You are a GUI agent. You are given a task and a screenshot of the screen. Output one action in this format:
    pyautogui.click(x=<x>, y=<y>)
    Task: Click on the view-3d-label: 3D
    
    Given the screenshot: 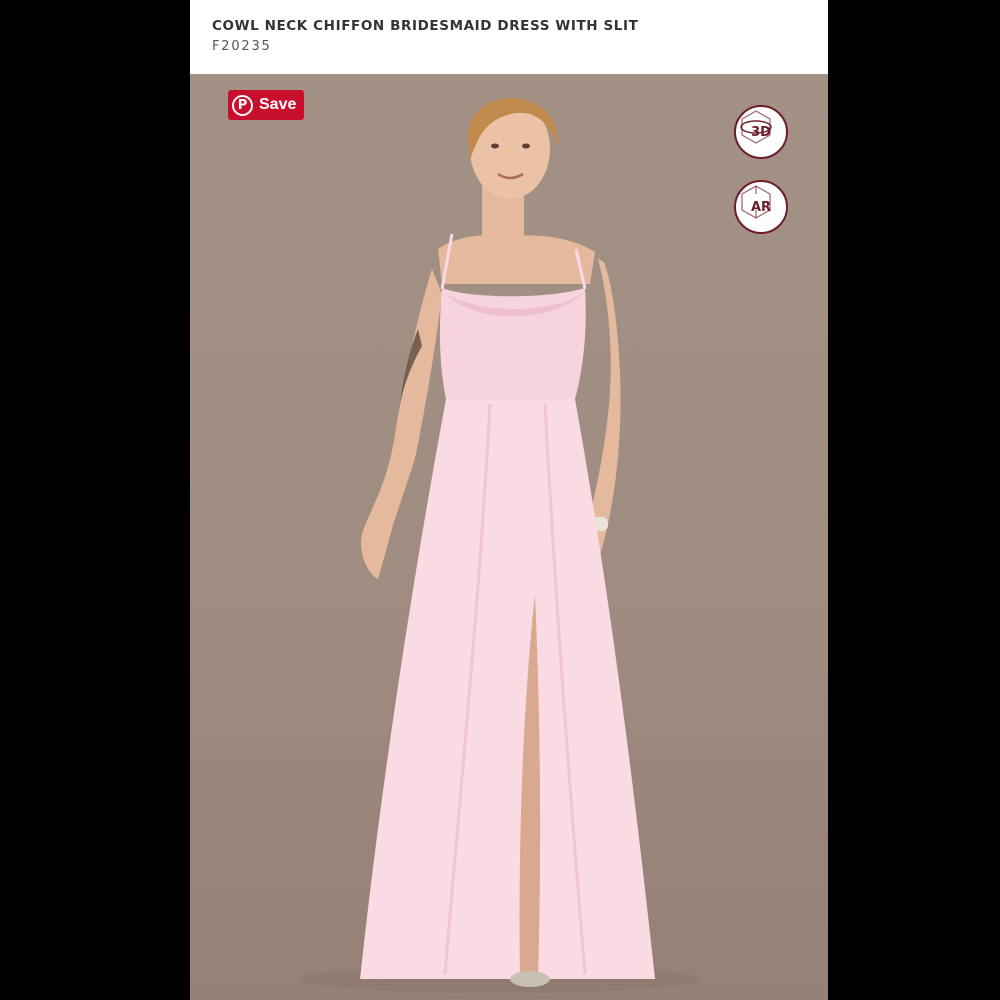 What is the action you would take?
    pyautogui.click(x=761, y=132)
    